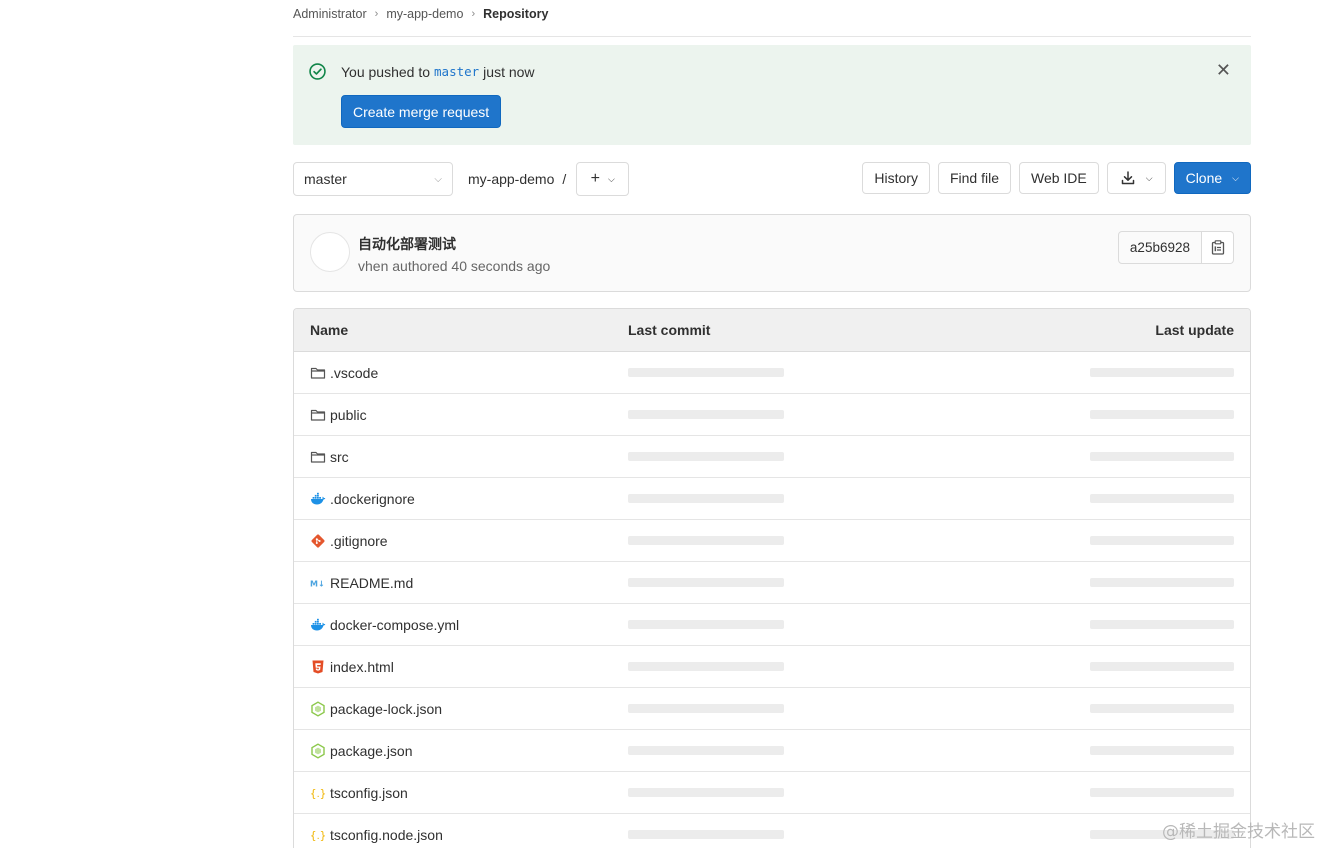 The width and height of the screenshot is (1321, 848). Describe the element at coordinates (603, 179) in the screenshot. I see `add-file-dropdown: + ⌵` at that location.